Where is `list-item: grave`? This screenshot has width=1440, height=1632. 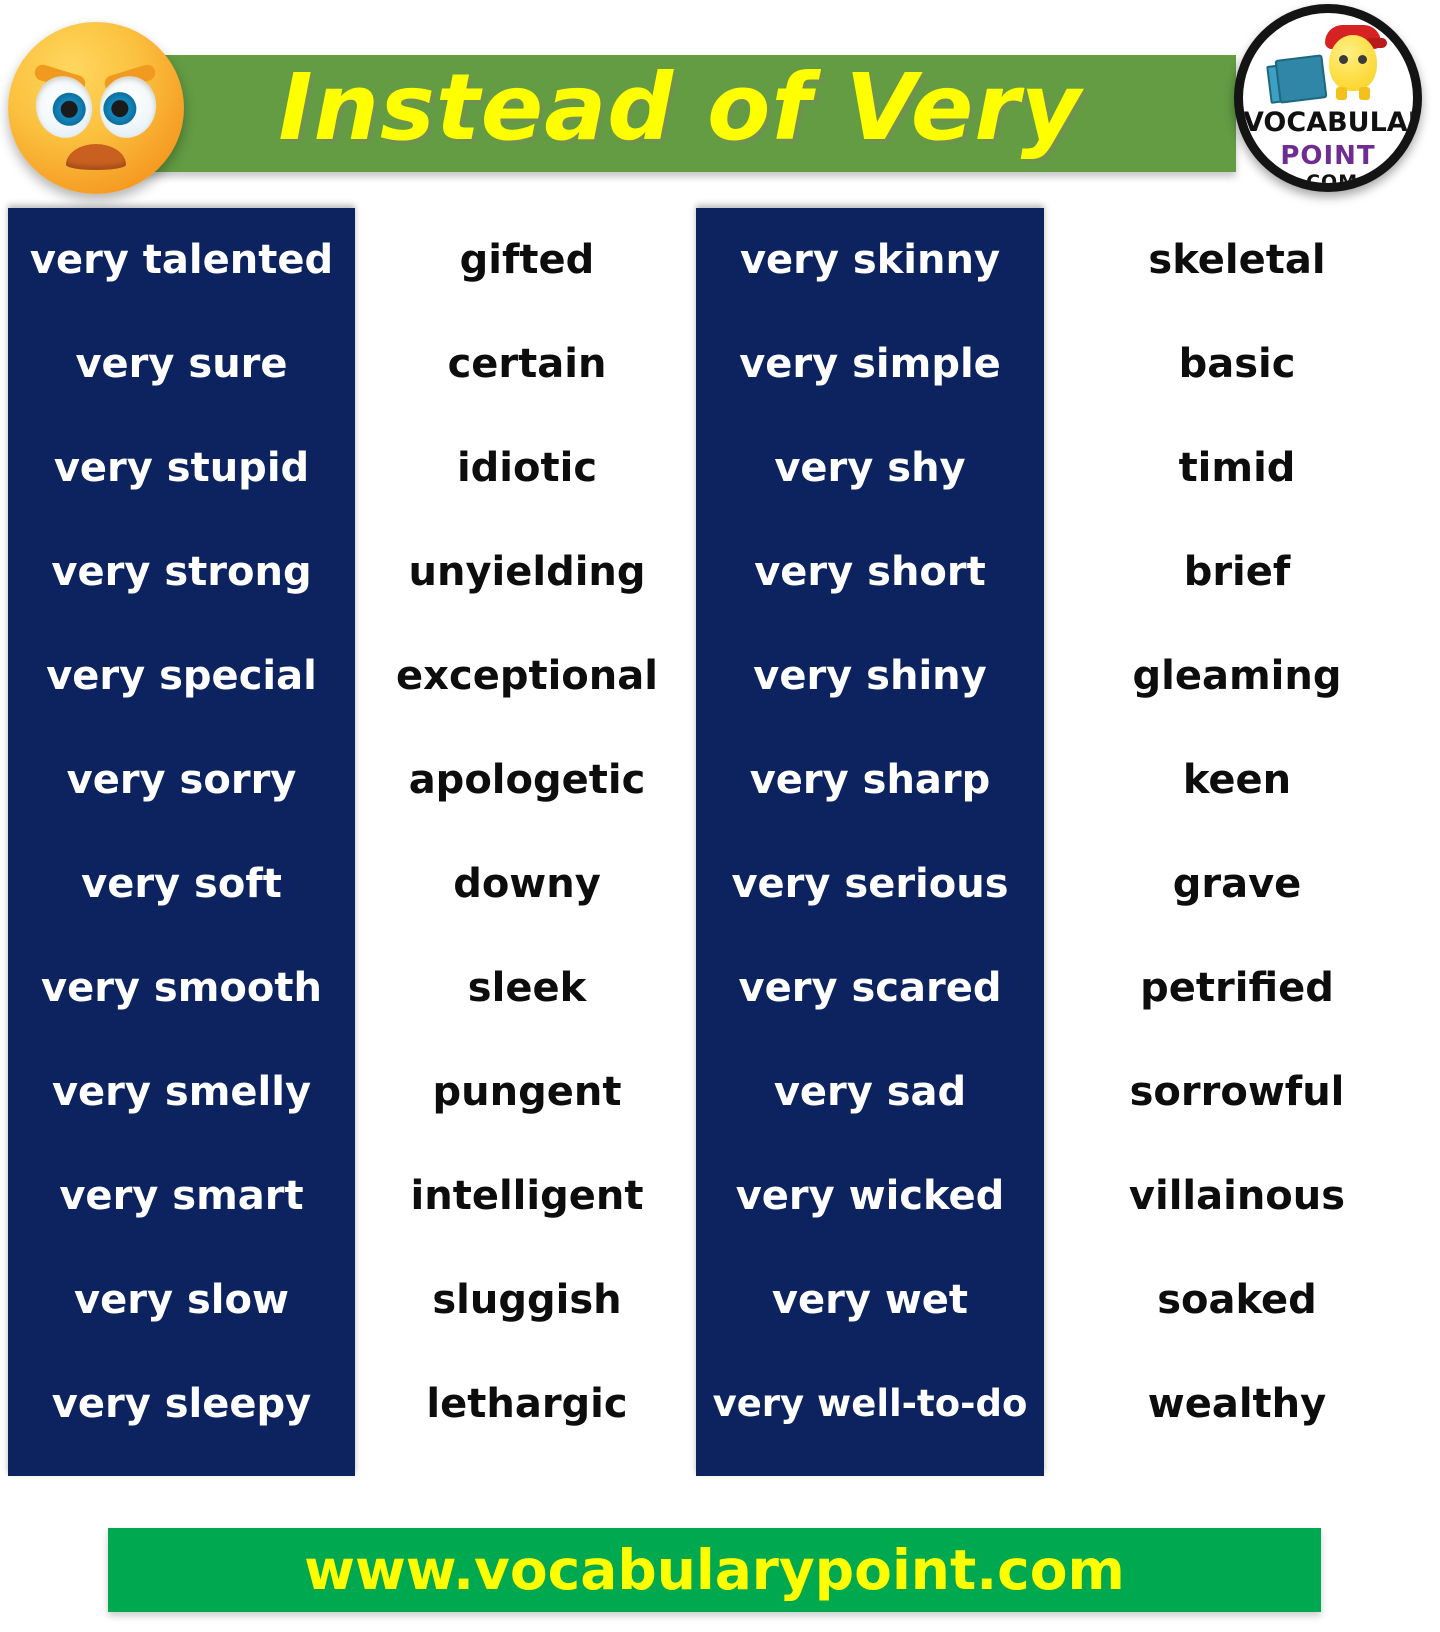
list-item: grave is located at coordinates (1237, 884).